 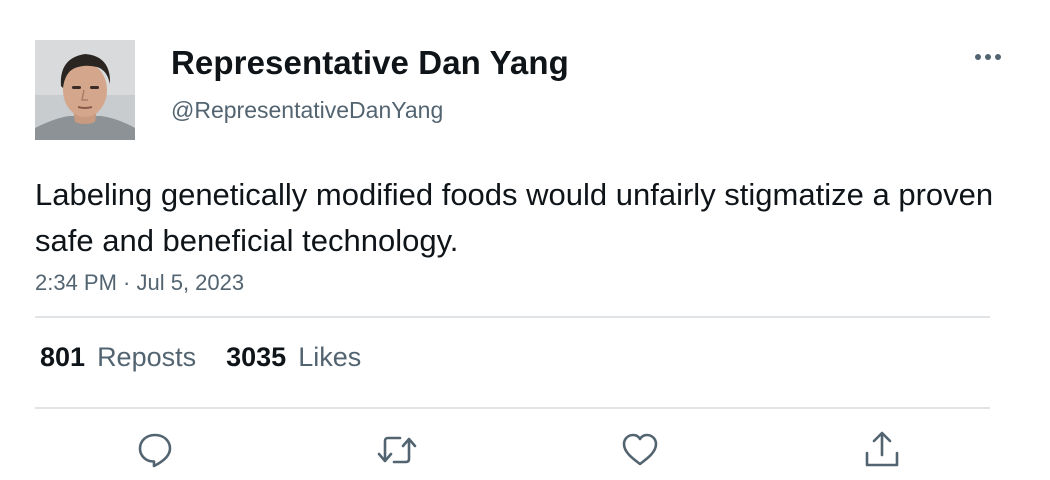 What do you see at coordinates (63, 357) in the screenshot?
I see `reposts-count: 801` at bounding box center [63, 357].